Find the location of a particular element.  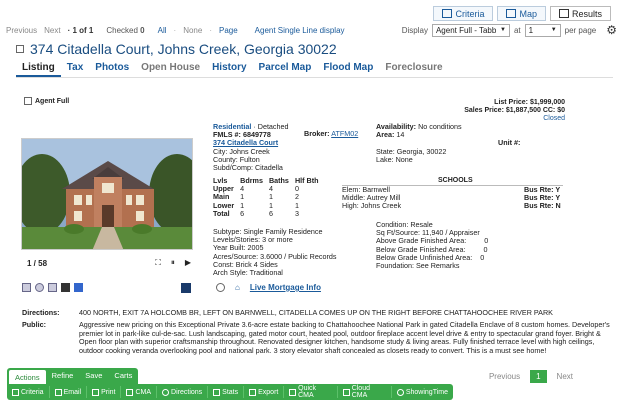

search-icon is located at coordinates (15, 392).